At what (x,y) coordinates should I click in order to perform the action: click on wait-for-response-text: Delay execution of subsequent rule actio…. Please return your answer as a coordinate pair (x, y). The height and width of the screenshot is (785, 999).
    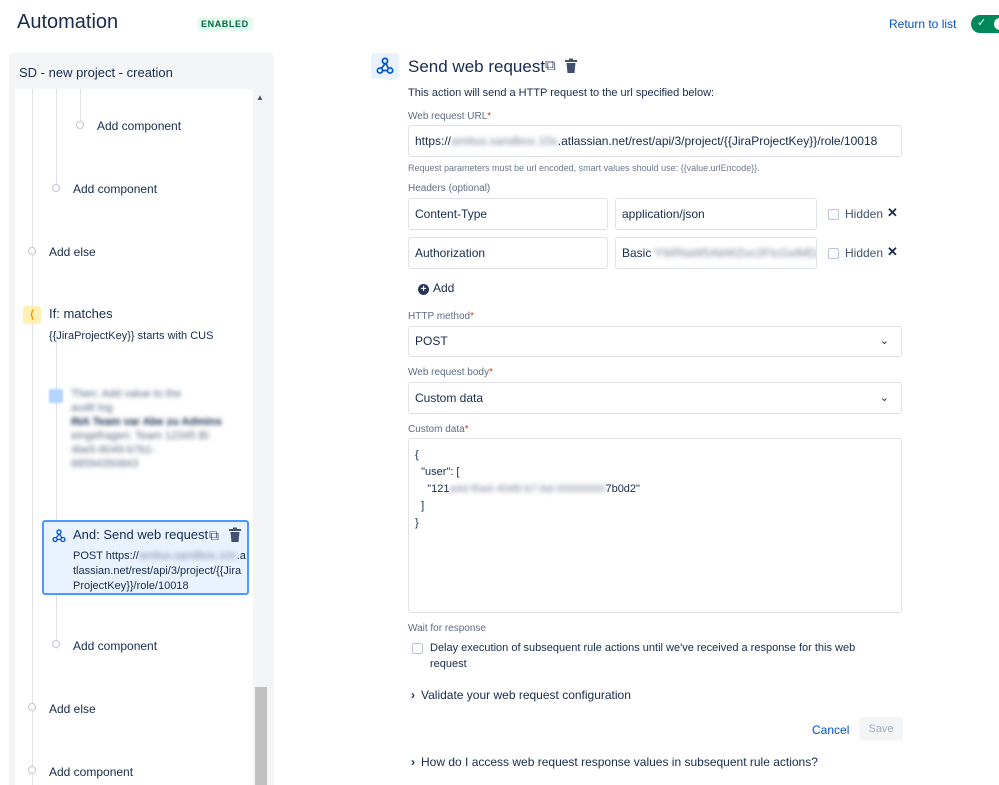
    Looking at the image, I should click on (643, 656).